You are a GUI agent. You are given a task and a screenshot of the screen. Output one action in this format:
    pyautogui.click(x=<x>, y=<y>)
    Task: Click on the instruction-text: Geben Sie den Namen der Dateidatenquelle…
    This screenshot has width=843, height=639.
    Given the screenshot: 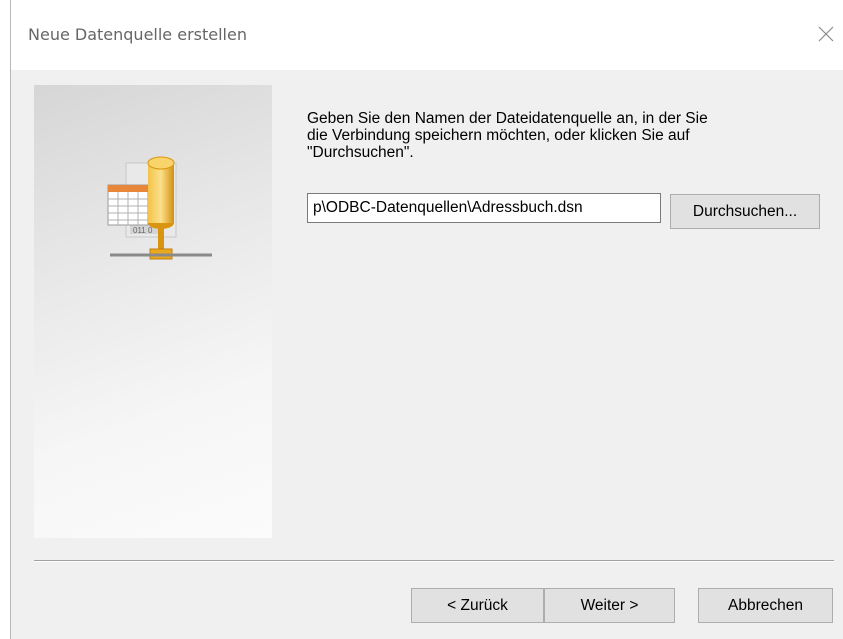 What is the action you would take?
    pyautogui.click(x=507, y=135)
    